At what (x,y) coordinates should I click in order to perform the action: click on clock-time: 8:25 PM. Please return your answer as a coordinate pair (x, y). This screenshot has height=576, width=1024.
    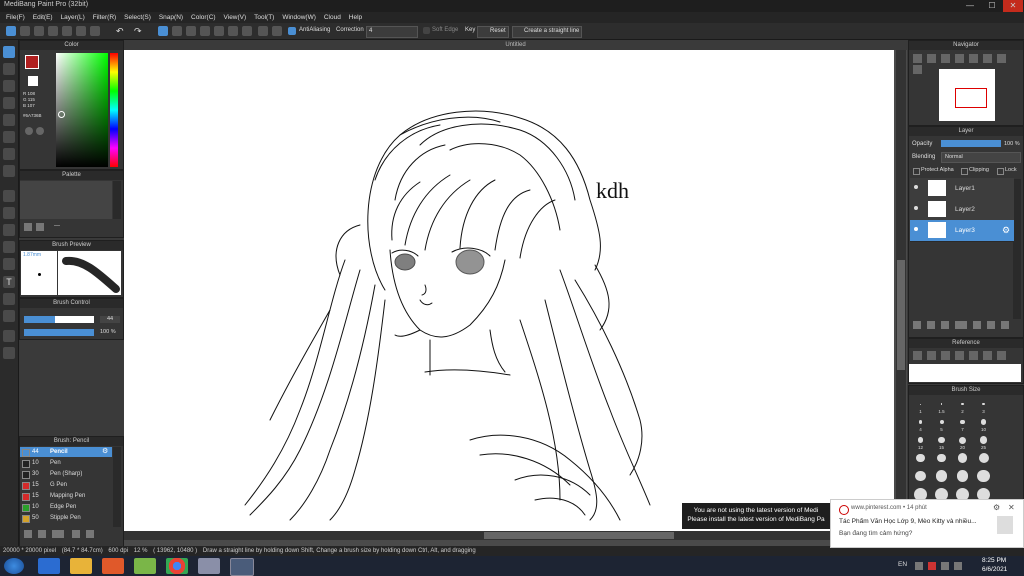
    Looking at the image, I should click on (994, 560).